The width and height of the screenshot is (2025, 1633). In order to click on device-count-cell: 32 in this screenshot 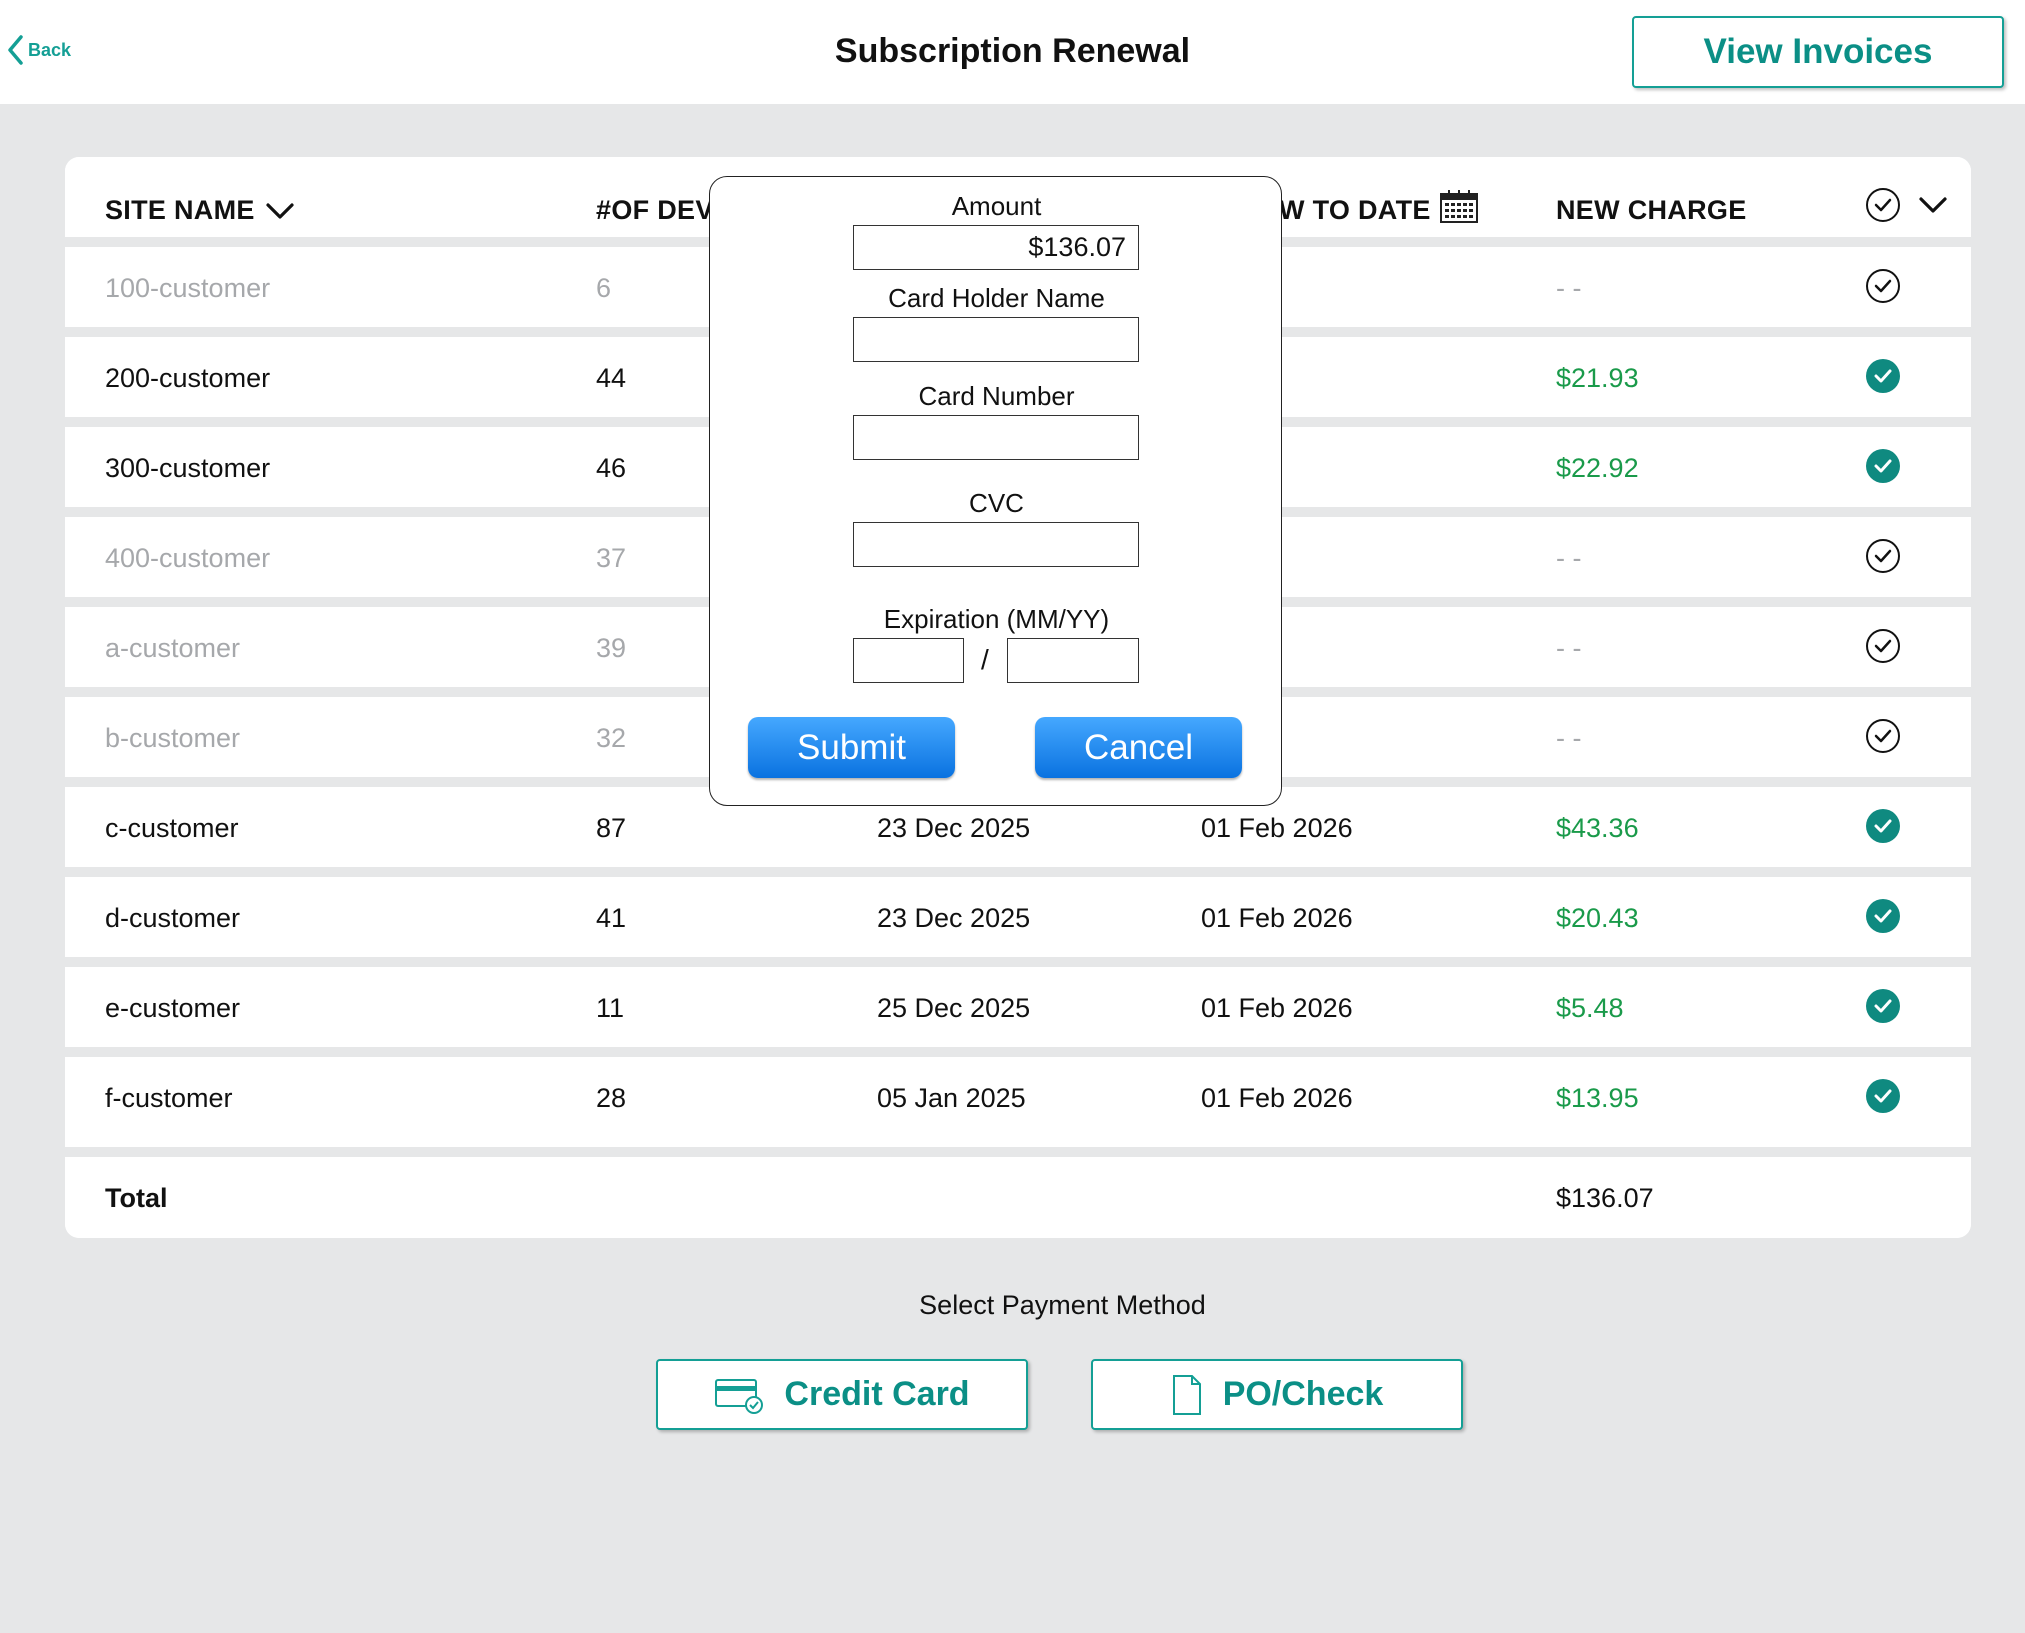, I will do `click(611, 738)`.